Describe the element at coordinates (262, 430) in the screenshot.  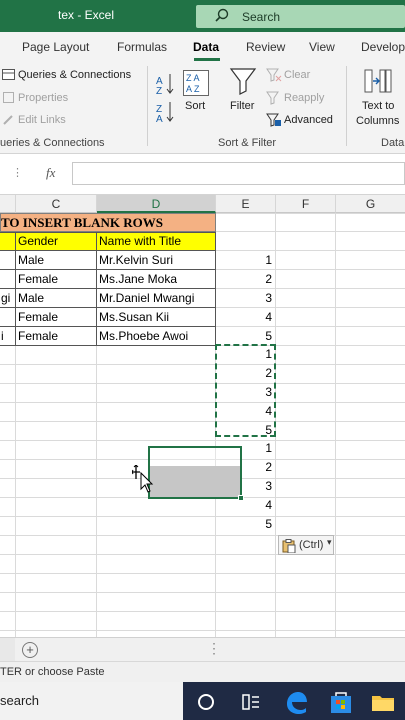
I see `copied-number: 5` at that location.